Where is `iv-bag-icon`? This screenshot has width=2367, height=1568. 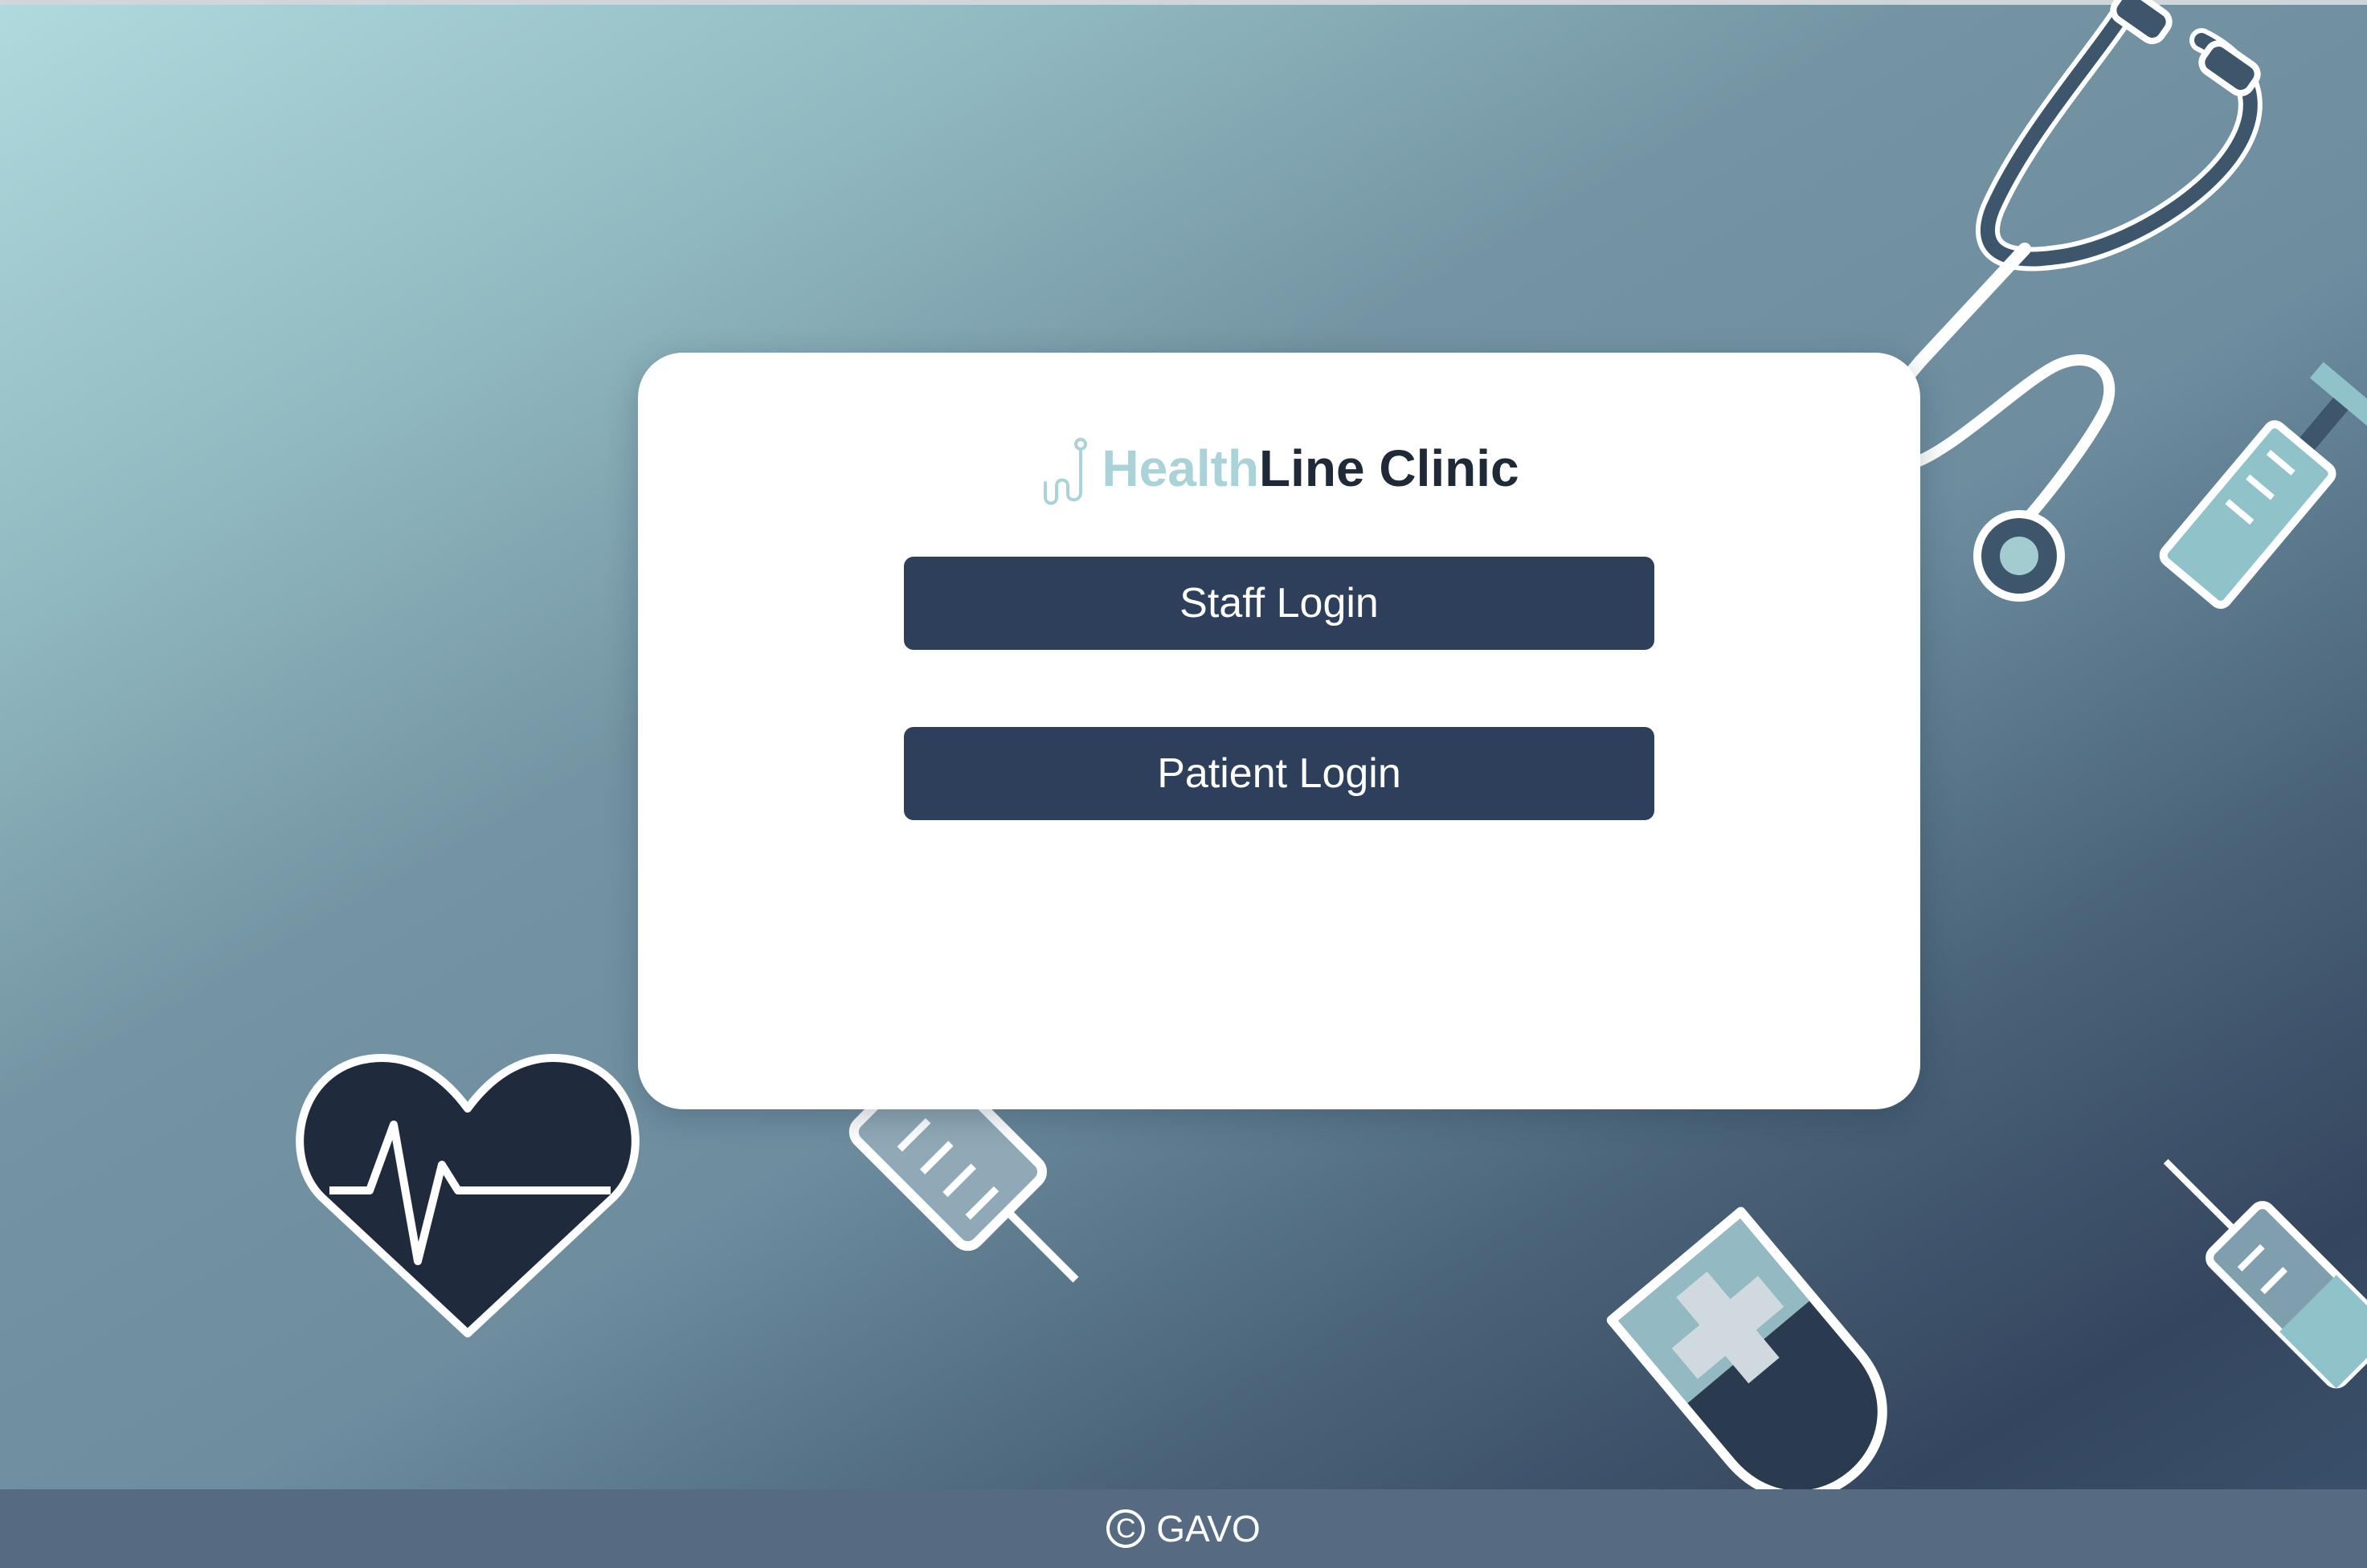 iv-bag-icon is located at coordinates (1747, 1354).